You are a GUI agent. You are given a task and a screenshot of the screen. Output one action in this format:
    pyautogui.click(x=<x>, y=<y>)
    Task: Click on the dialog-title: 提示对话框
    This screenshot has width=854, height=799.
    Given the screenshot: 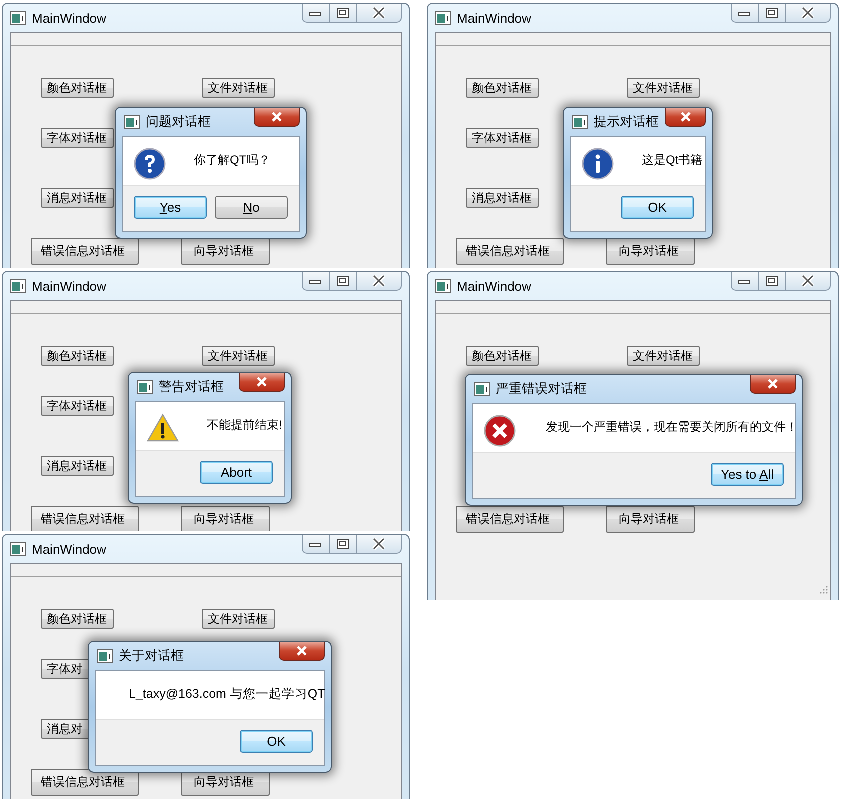 What is the action you would take?
    pyautogui.click(x=626, y=122)
    